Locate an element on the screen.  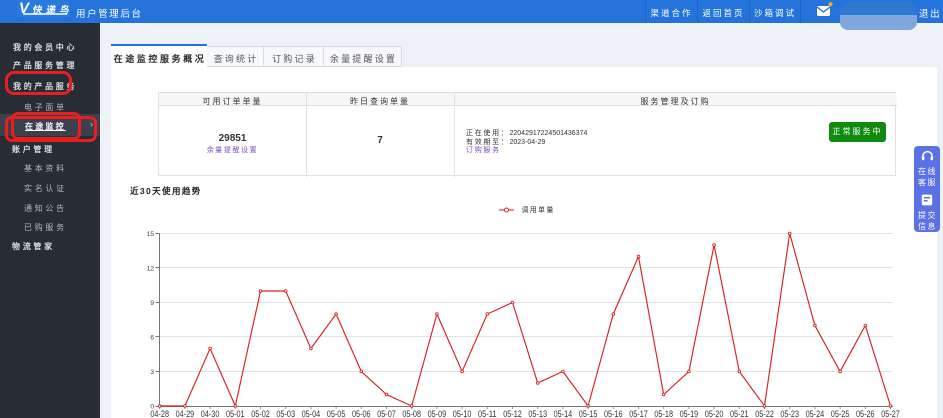
svg-text: 05-01 is located at coordinates (235, 413).